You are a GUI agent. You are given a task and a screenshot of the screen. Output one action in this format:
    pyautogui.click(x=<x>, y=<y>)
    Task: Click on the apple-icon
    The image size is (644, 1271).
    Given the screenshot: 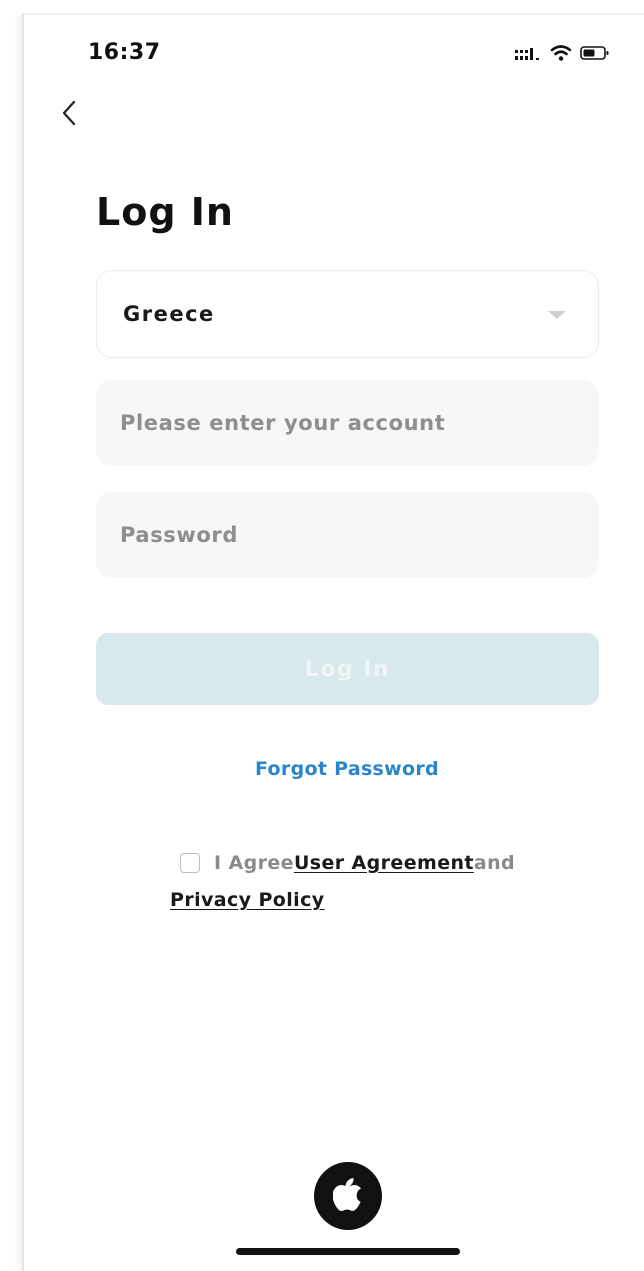 What is the action you would take?
    pyautogui.click(x=347, y=1196)
    